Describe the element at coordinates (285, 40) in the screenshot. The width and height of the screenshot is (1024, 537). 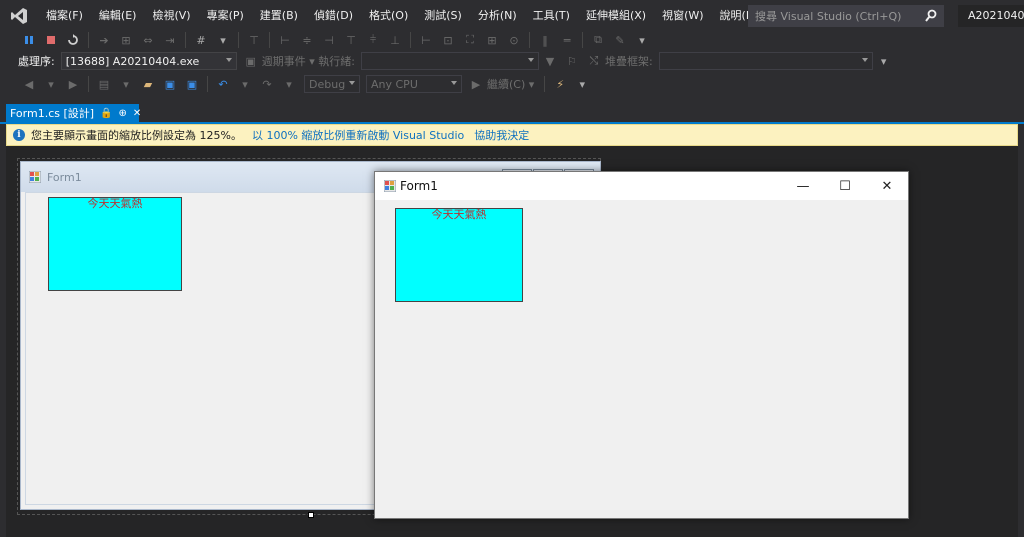
I see `align-lefts-icon: ⊢` at that location.